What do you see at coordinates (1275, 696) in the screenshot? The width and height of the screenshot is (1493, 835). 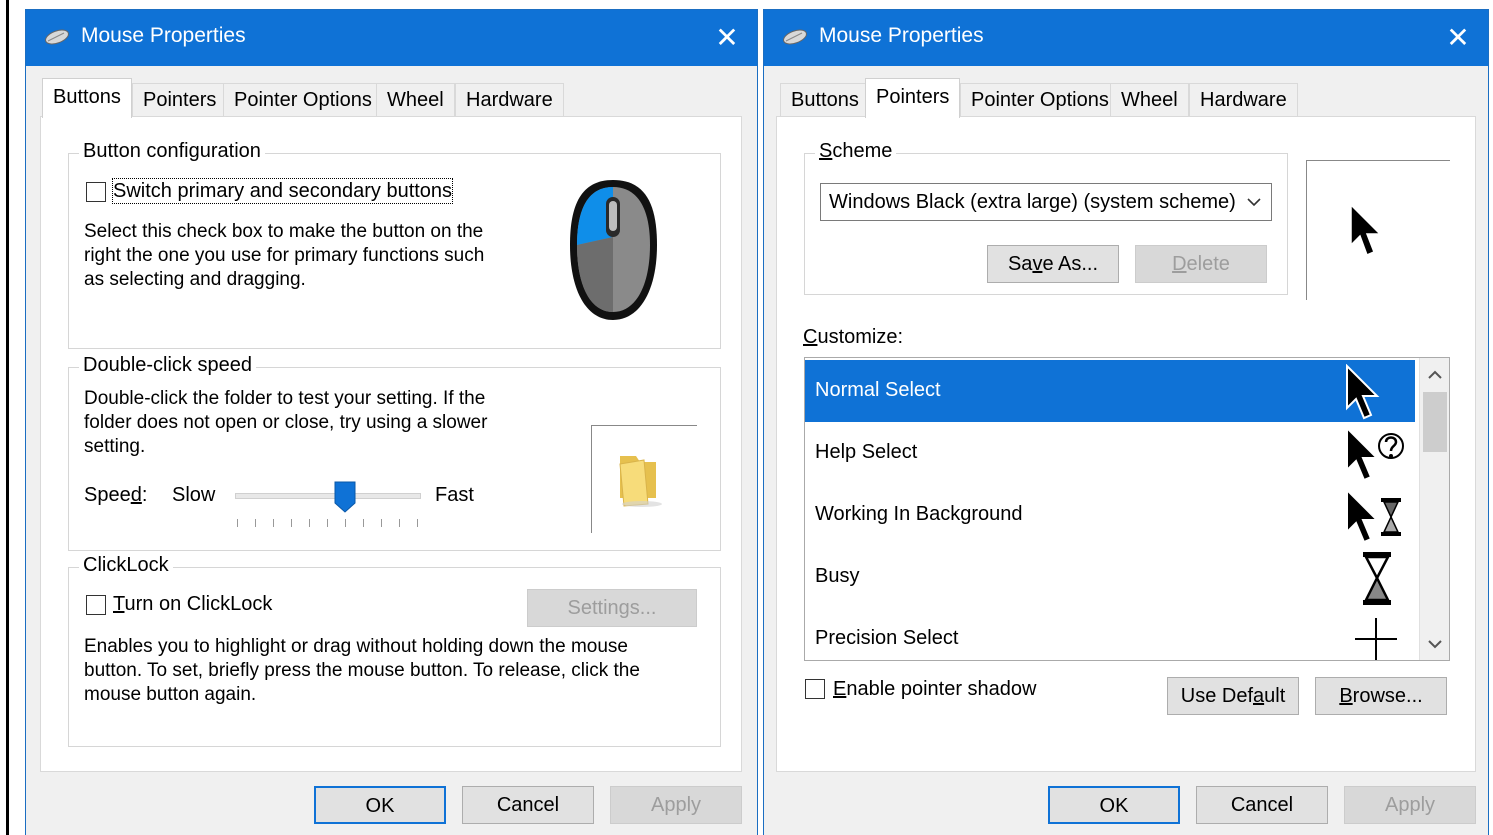 I see `use-default-post: ult` at bounding box center [1275, 696].